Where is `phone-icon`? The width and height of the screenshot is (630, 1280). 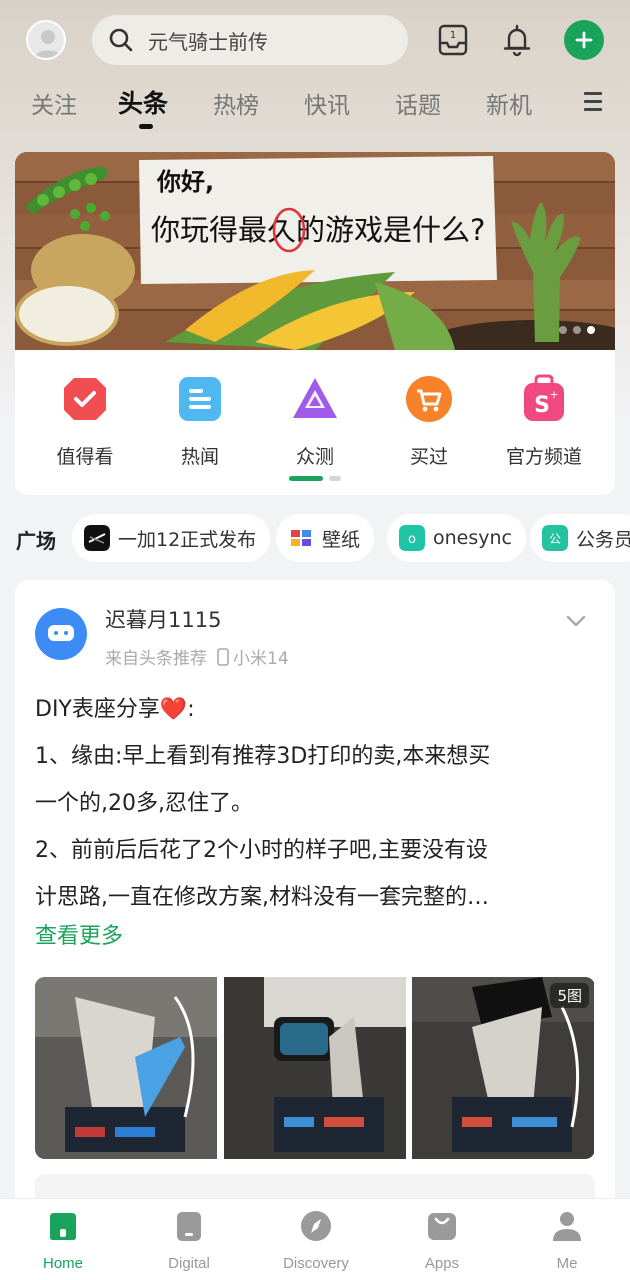
phone-icon is located at coordinates (223, 656).